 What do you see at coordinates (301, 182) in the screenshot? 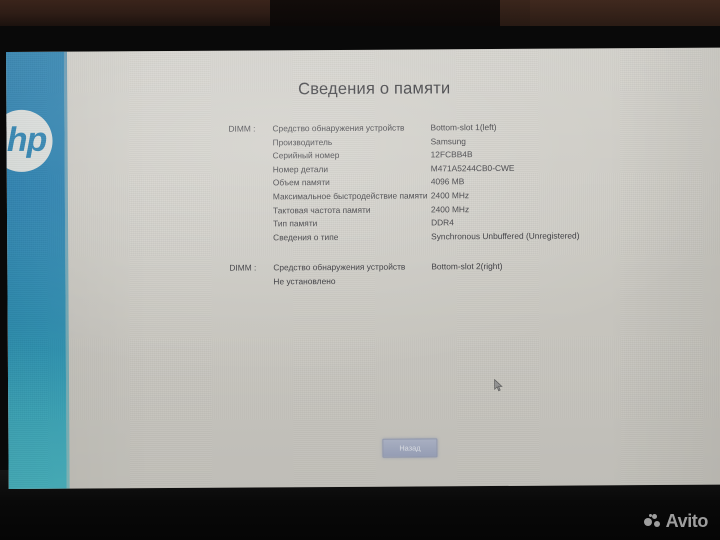
I see `row-label: Объем памяти` at bounding box center [301, 182].